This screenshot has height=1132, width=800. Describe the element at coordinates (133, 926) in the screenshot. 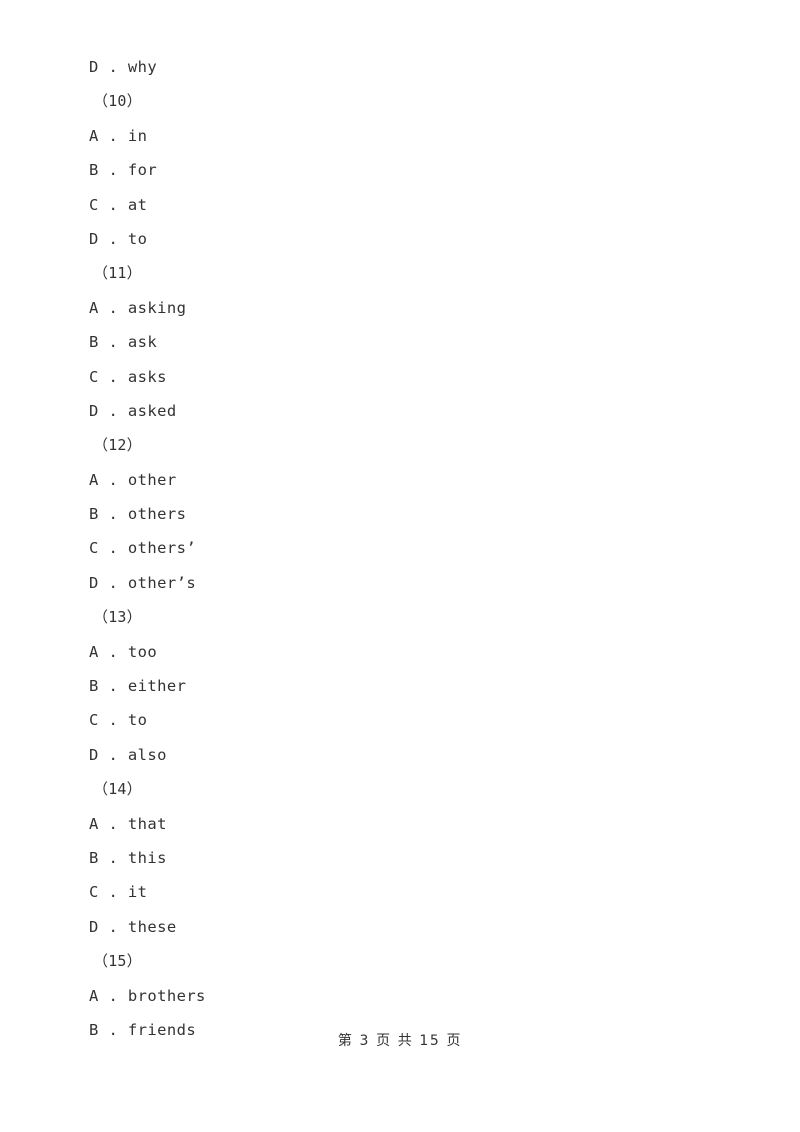

I see `answer-option: D . these` at that location.